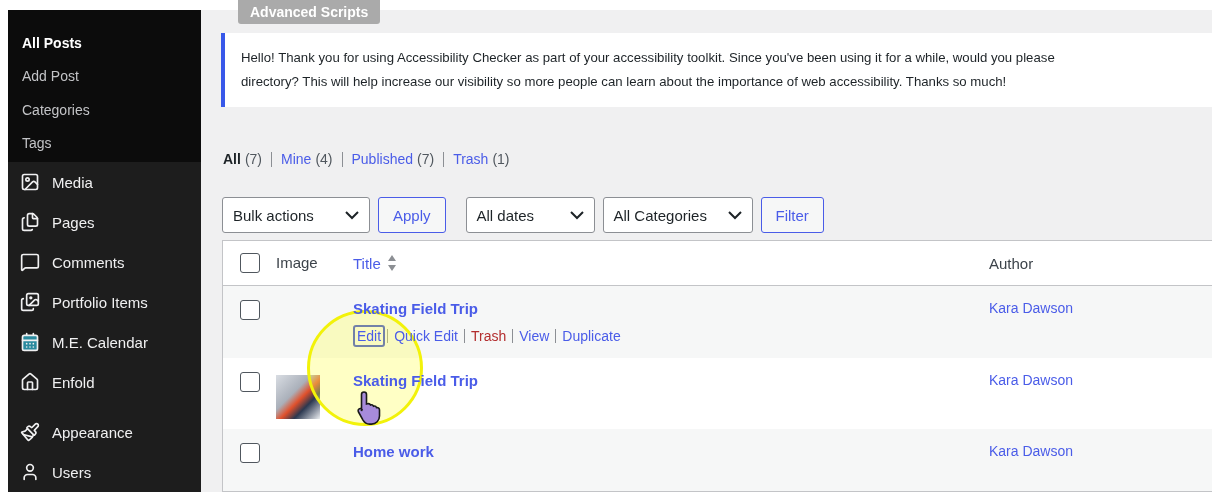 Image resolution: width=1216 pixels, height=492 pixels. Describe the element at coordinates (530, 215) in the screenshot. I see `dates-select: All dates` at that location.